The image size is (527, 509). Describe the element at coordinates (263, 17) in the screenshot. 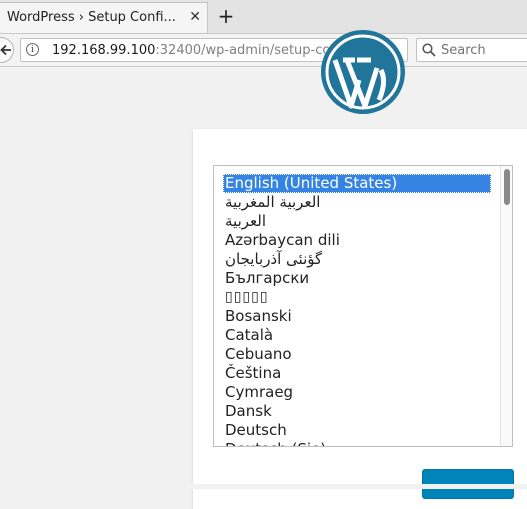

I see `tab-bar: WordPress › Setup Confi... ✕ +` at that location.